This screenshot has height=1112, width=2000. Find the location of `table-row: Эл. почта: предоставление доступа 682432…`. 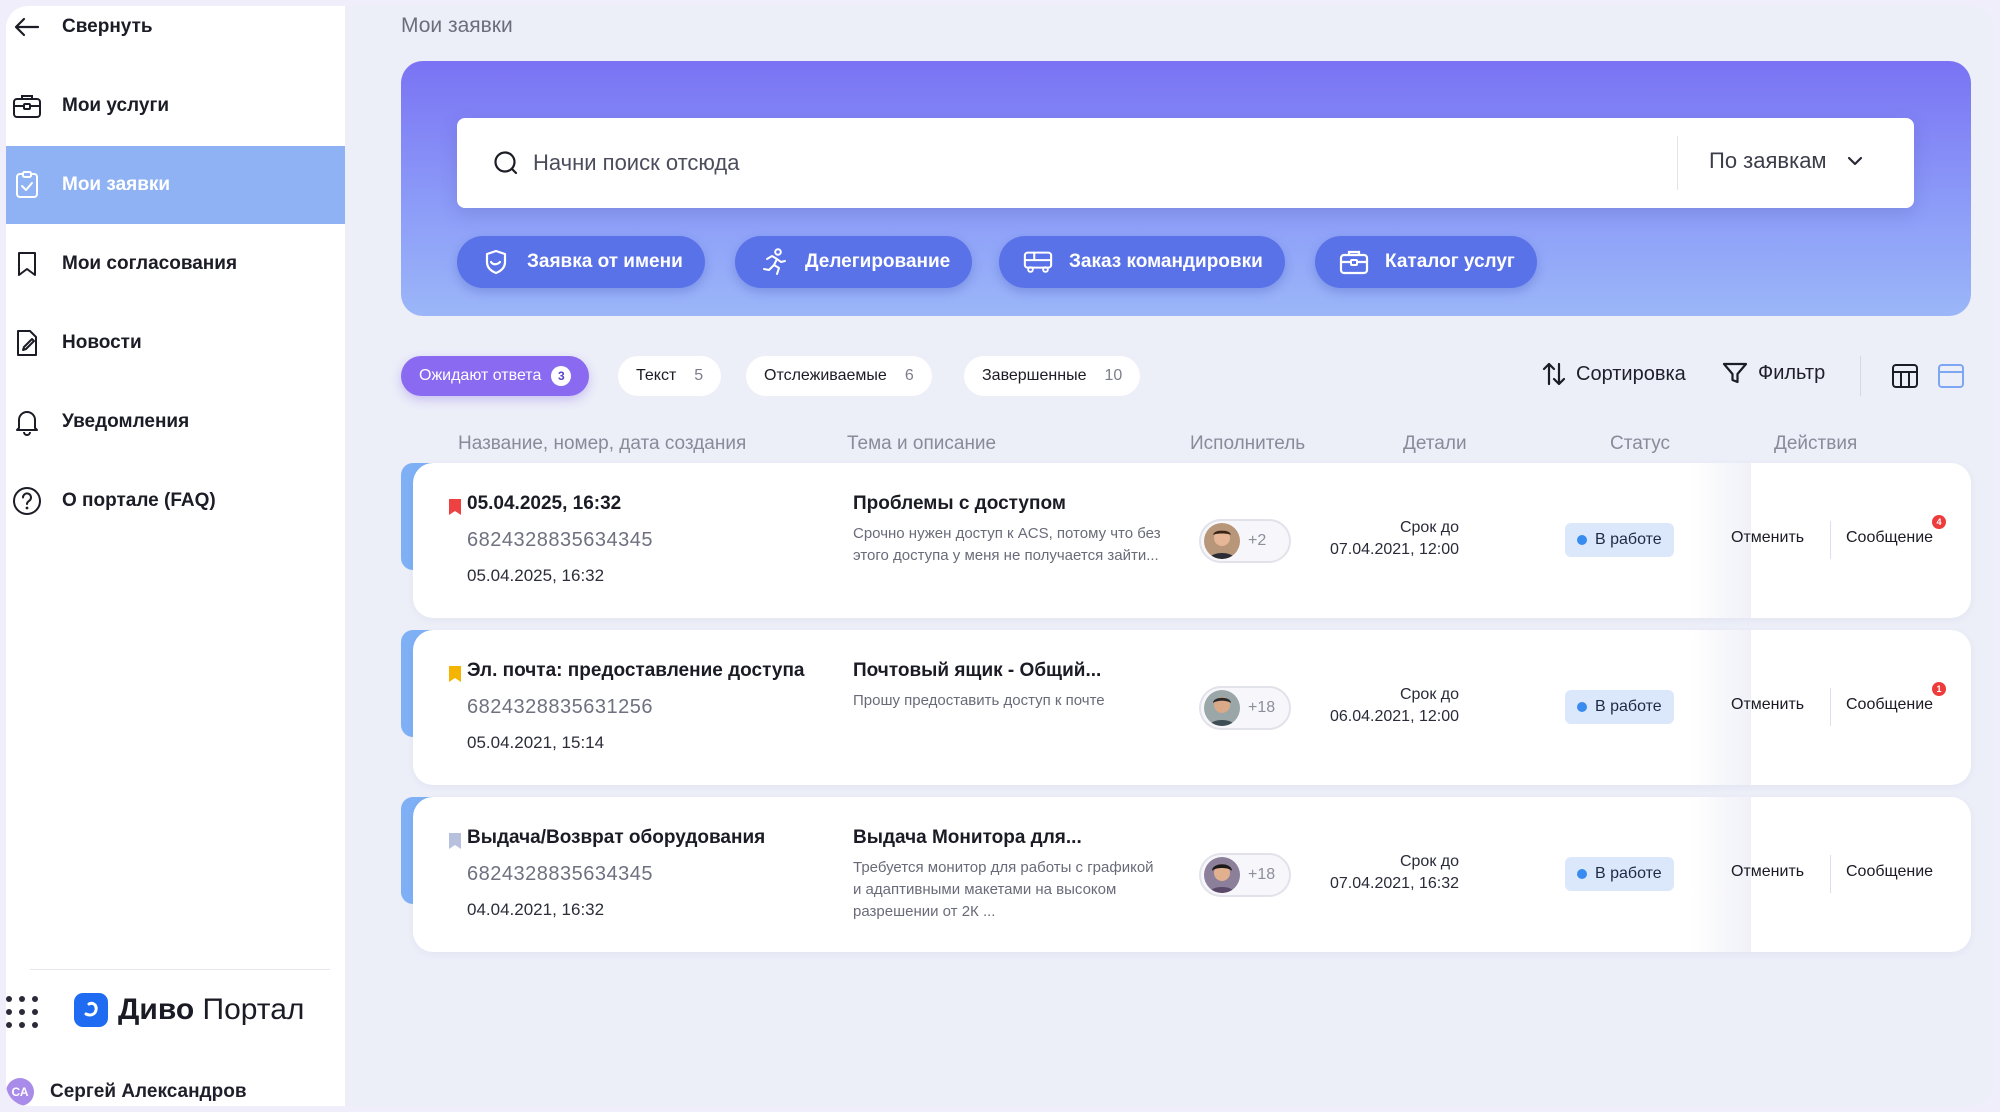

table-row: Эл. почта: предоставление доступа 682432… is located at coordinates (1186, 707).